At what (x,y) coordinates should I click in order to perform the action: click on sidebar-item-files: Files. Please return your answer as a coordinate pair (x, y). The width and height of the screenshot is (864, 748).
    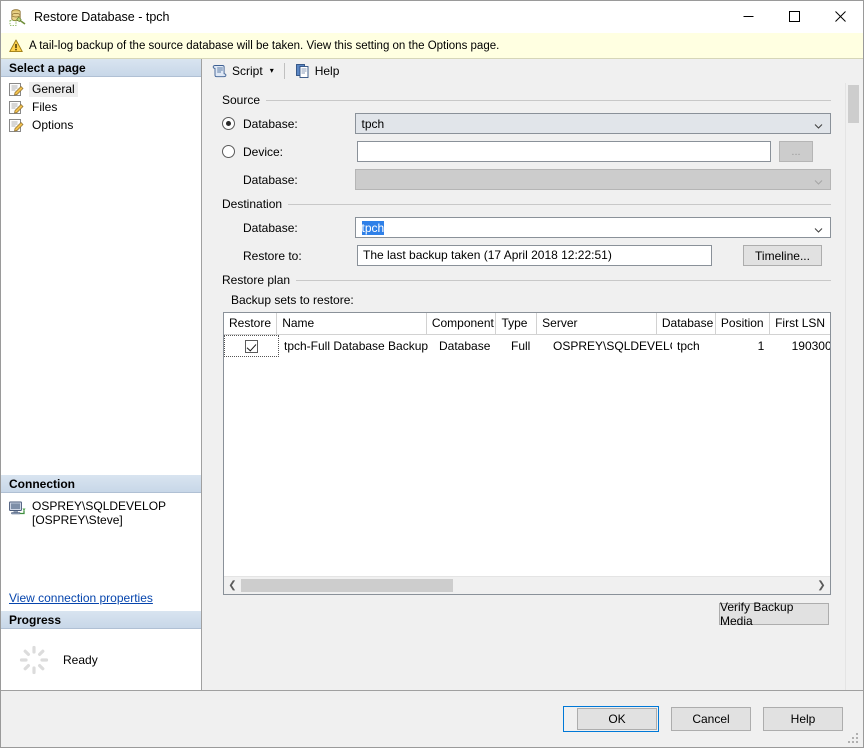
    Looking at the image, I should click on (100, 107).